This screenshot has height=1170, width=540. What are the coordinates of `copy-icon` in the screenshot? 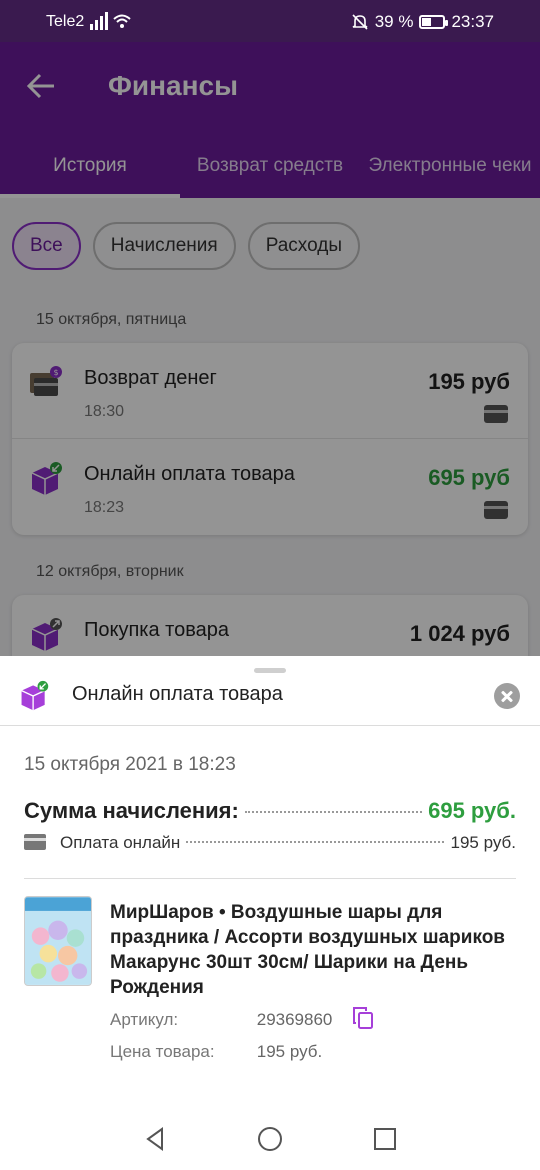 It's located at (363, 1018).